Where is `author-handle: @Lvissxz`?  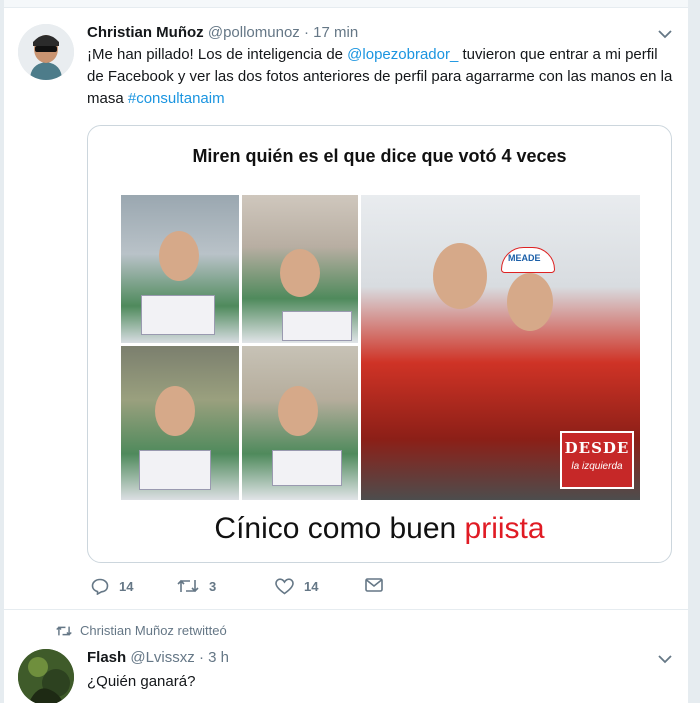
author-handle: @Lvissxz is located at coordinates (162, 657).